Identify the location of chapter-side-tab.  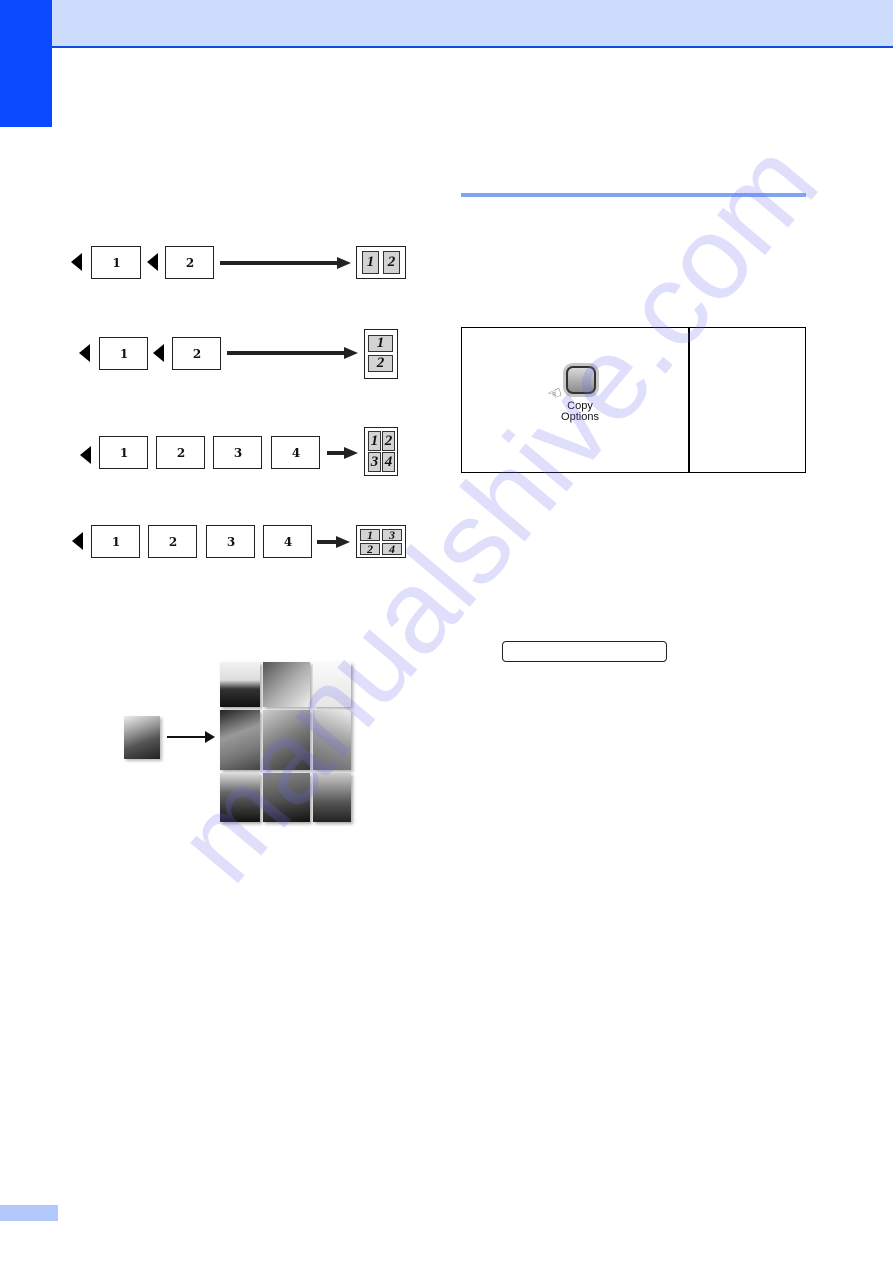
(26, 63).